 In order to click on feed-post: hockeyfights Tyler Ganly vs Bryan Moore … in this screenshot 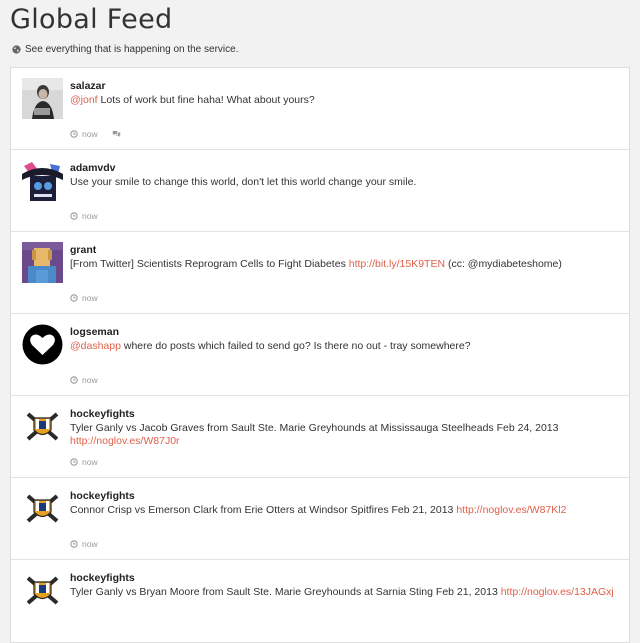, I will do `click(320, 601)`.